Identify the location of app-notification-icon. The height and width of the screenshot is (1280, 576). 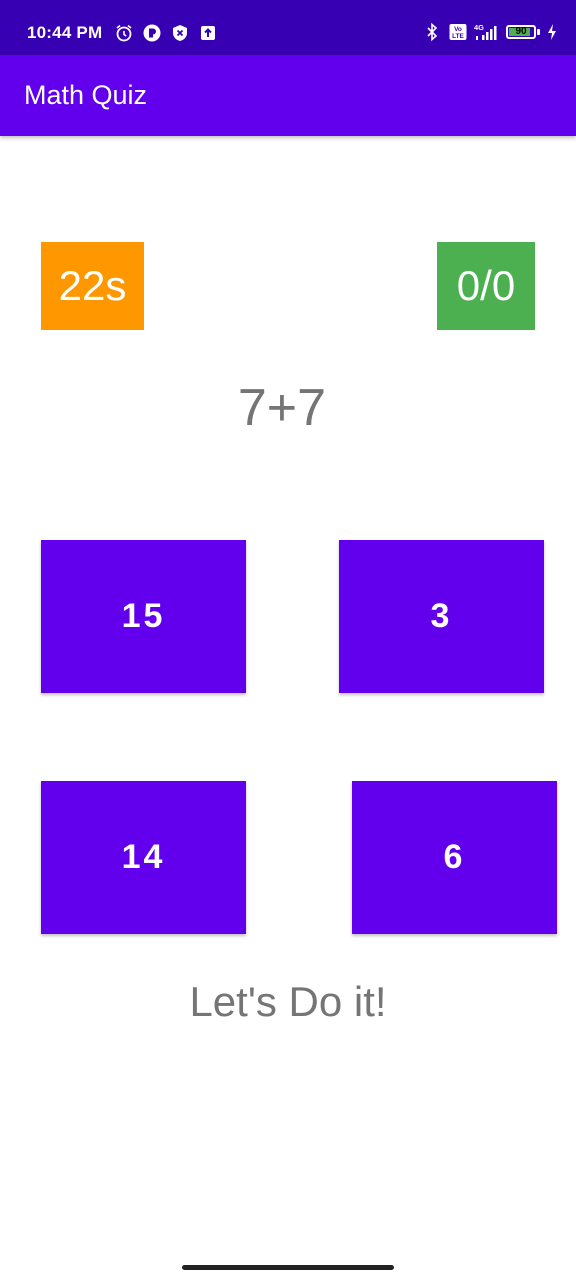
(152, 33).